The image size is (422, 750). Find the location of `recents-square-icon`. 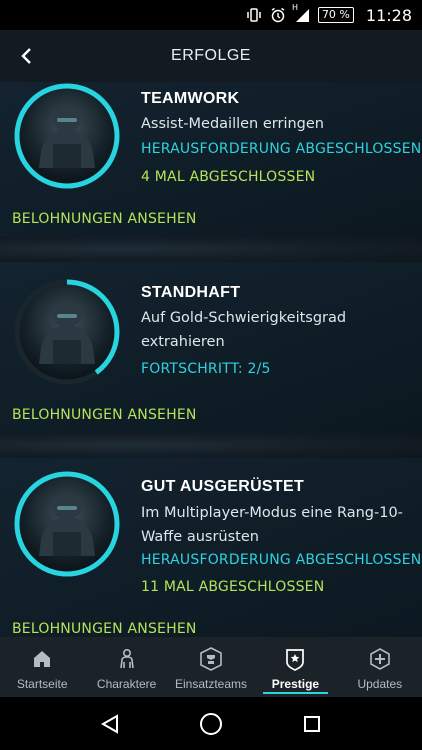

recents-square-icon is located at coordinates (312, 724).